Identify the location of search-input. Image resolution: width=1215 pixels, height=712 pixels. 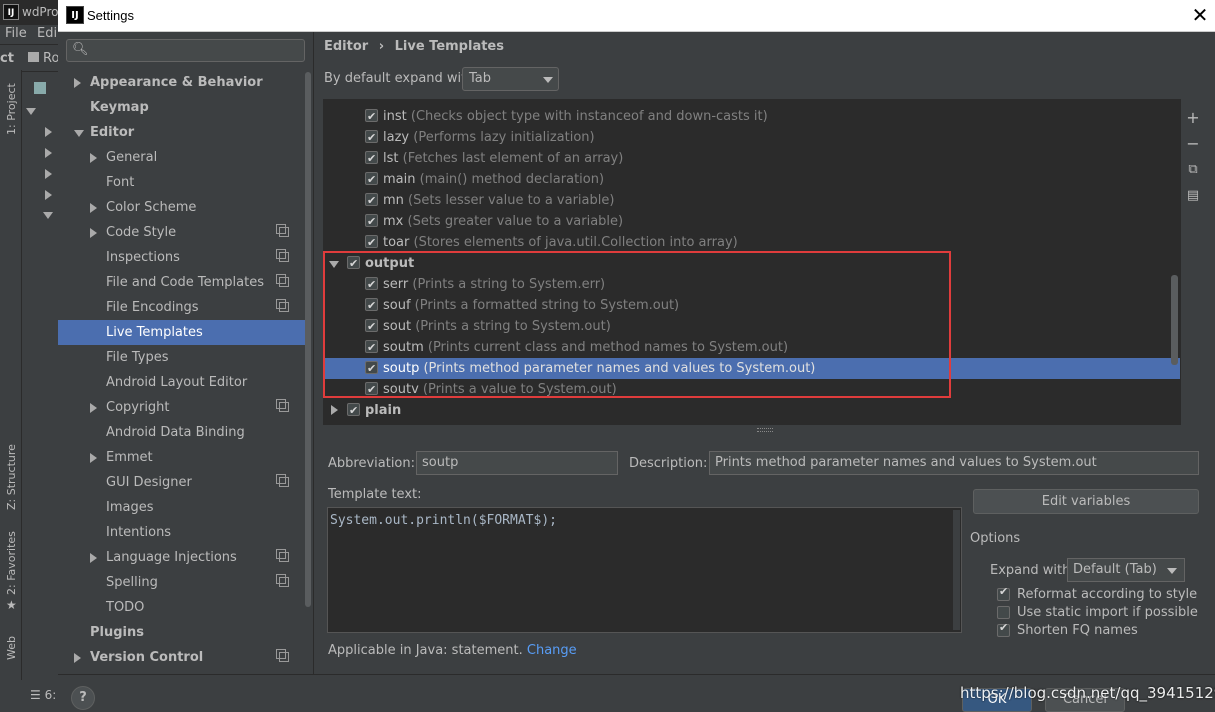
(185, 50).